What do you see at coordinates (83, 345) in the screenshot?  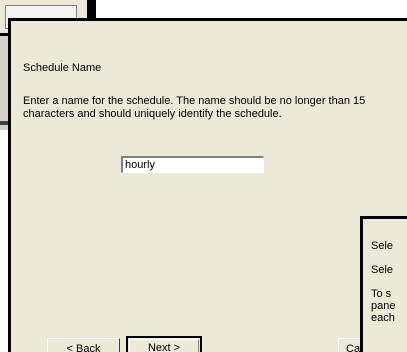 I see `back-button: < Back` at bounding box center [83, 345].